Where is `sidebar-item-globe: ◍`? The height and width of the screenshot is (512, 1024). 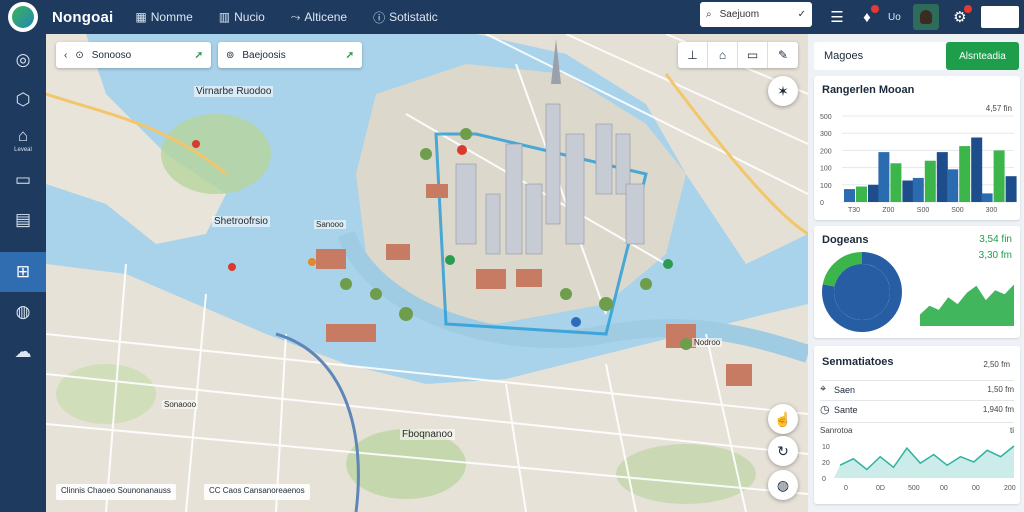 sidebar-item-globe: ◍ is located at coordinates (23, 312).